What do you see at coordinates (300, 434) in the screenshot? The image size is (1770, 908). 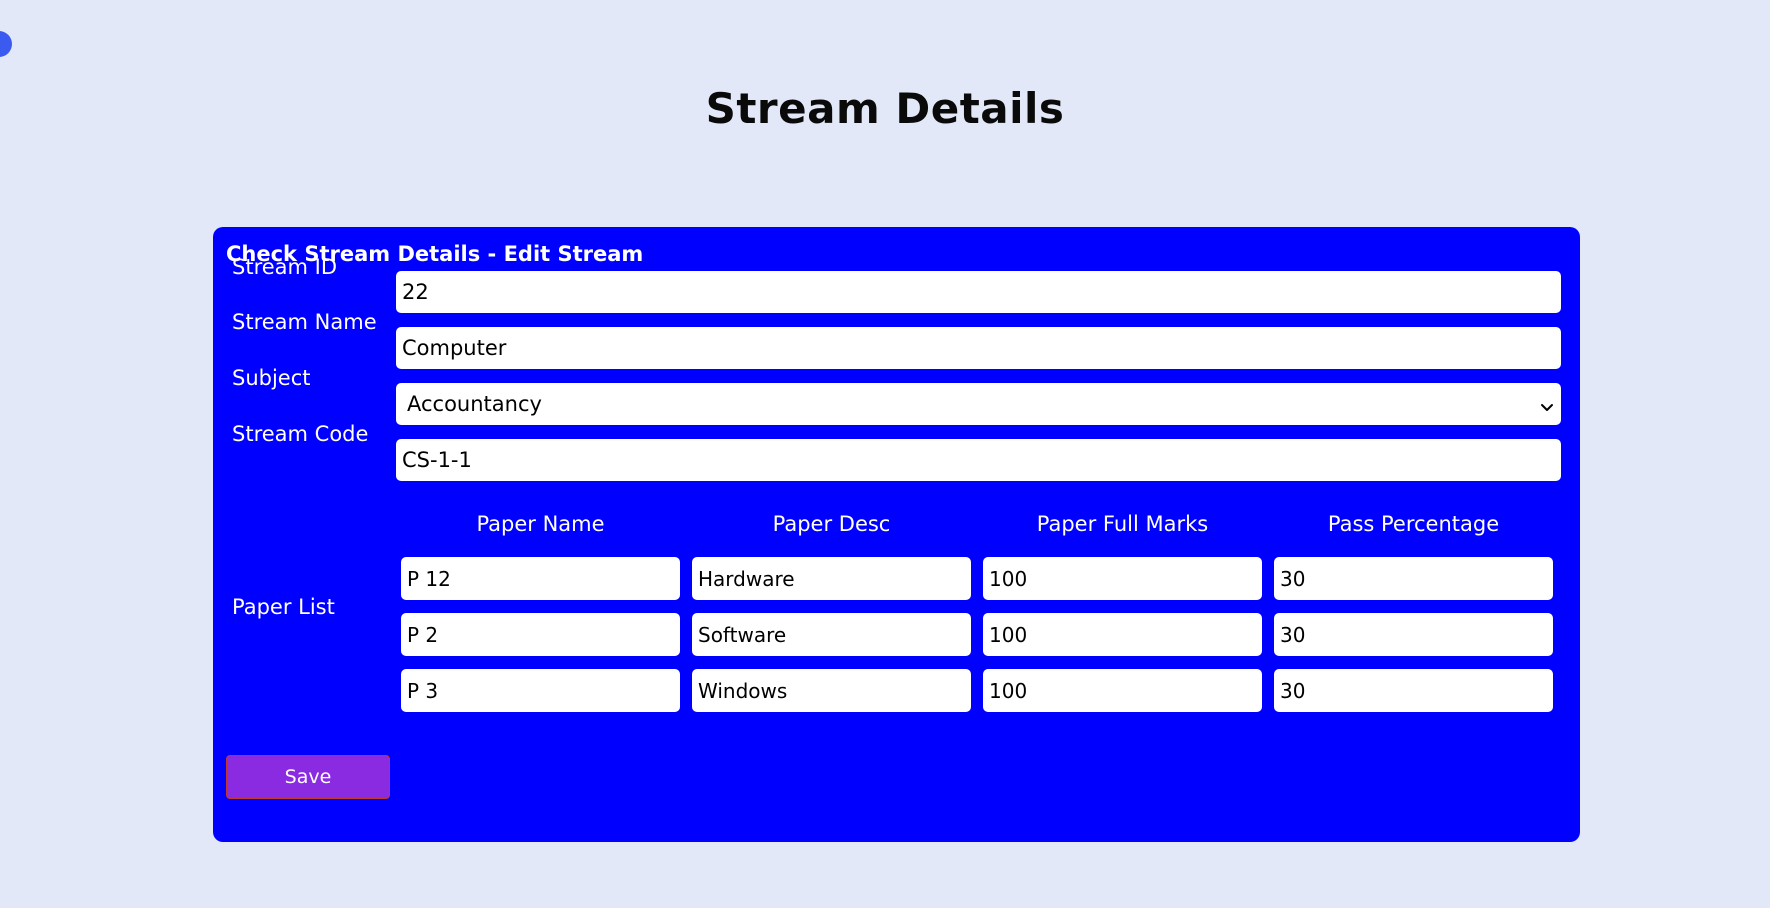 I see `stream-code-label: Stream Code` at bounding box center [300, 434].